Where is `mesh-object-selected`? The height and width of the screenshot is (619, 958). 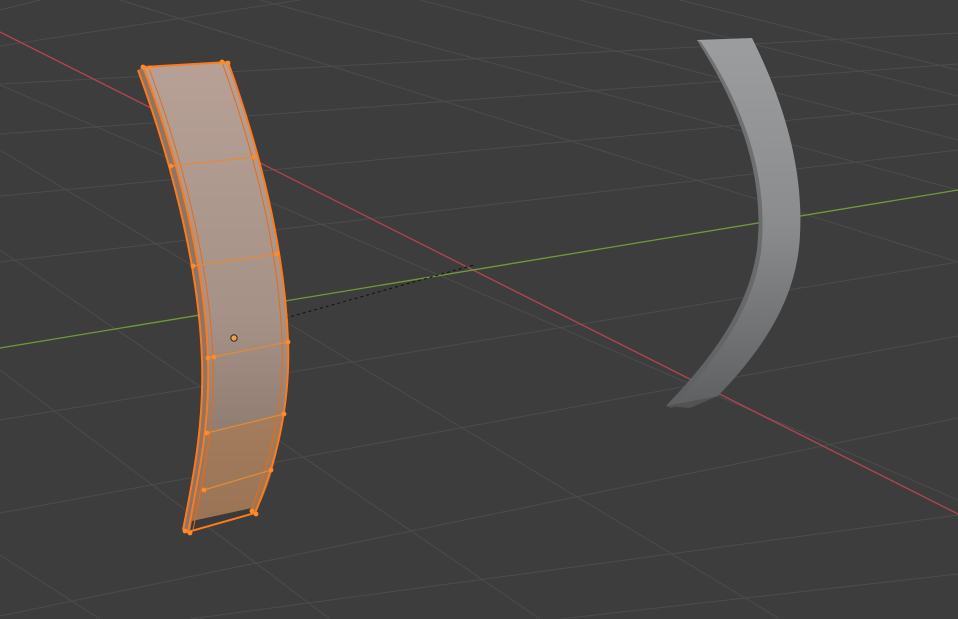 mesh-object-selected is located at coordinates (214, 297).